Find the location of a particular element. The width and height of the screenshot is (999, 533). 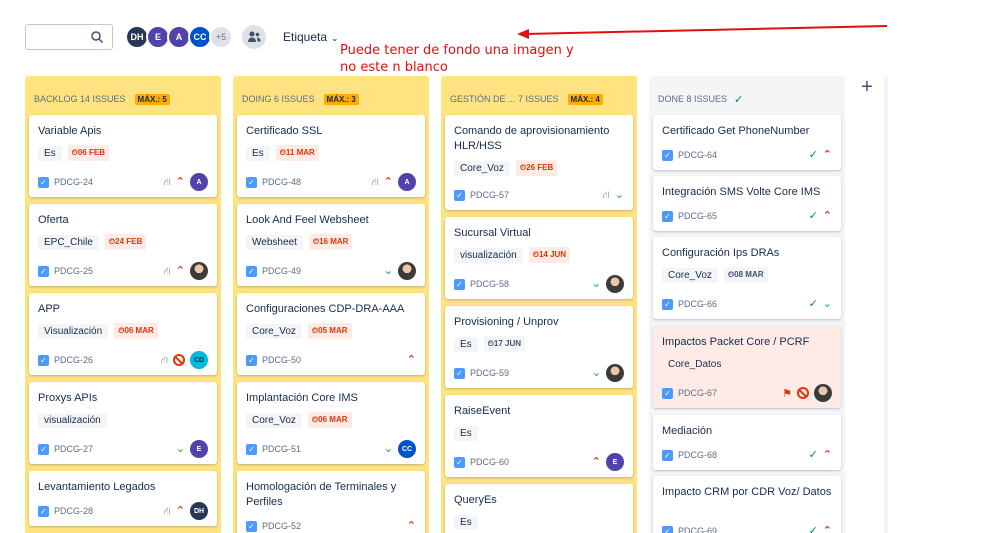

issue-key: PDCG-24 is located at coordinates (74, 182).